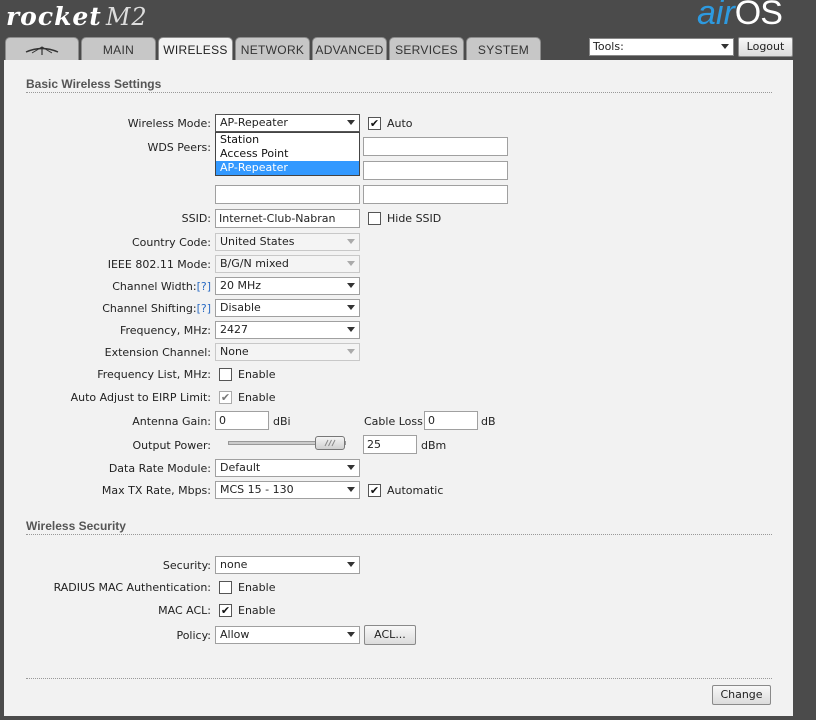 Image resolution: width=816 pixels, height=720 pixels. I want to click on wireless-mode-label: Wireless Mode:, so click(169, 123).